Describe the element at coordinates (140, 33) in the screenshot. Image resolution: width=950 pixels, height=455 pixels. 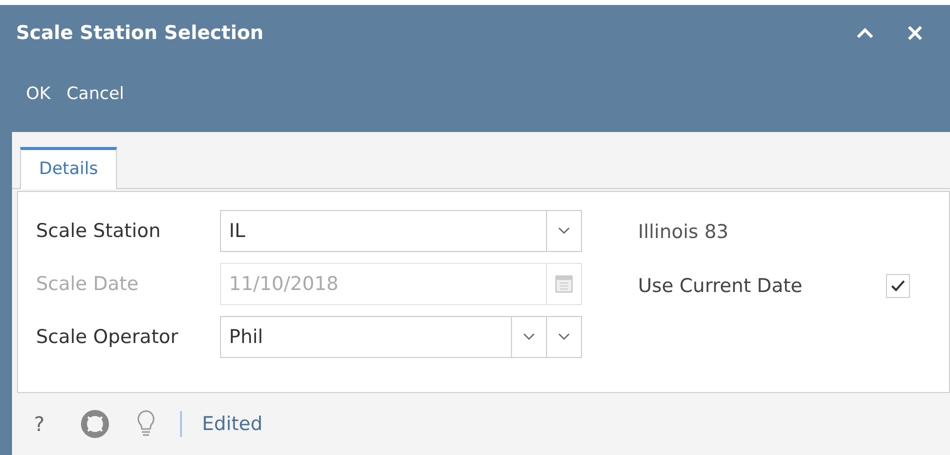
I see `window-title: Scale Station Selection` at that location.